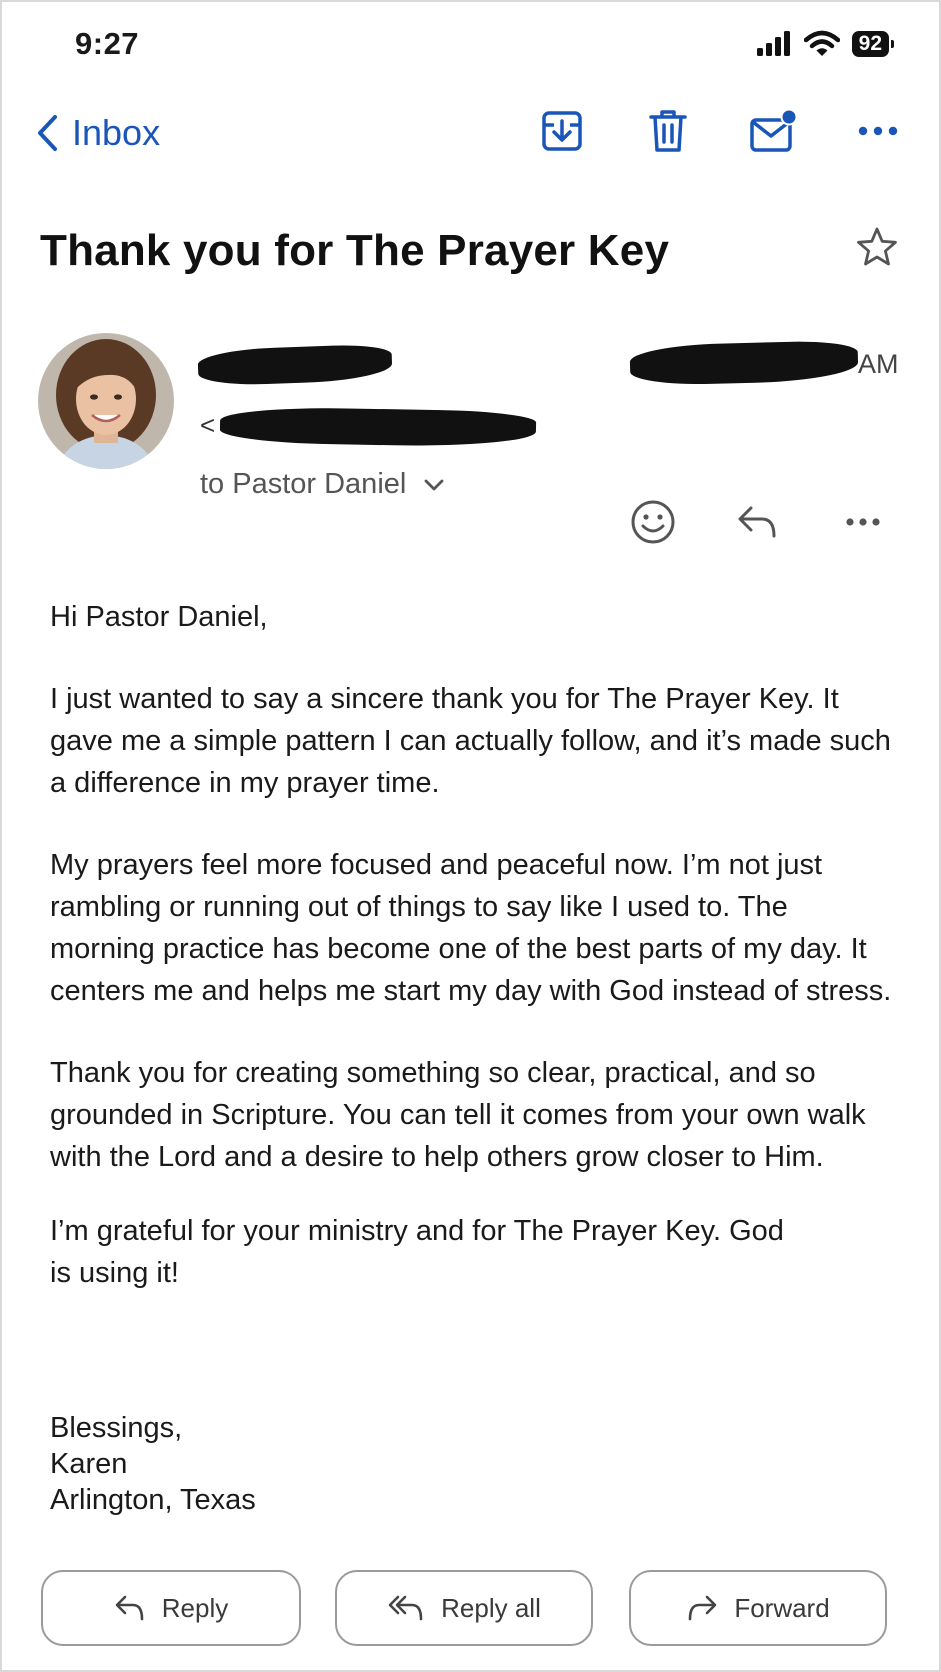 The width and height of the screenshot is (941, 1672). Describe the element at coordinates (195, 1607) in the screenshot. I see `reply-label: Reply` at that location.